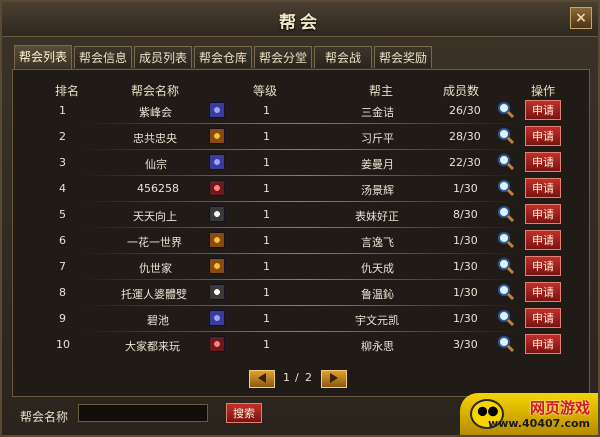 This screenshot has width=600, height=437. Describe the element at coordinates (377, 346) in the screenshot. I see `row-leader: 柳永思` at that location.